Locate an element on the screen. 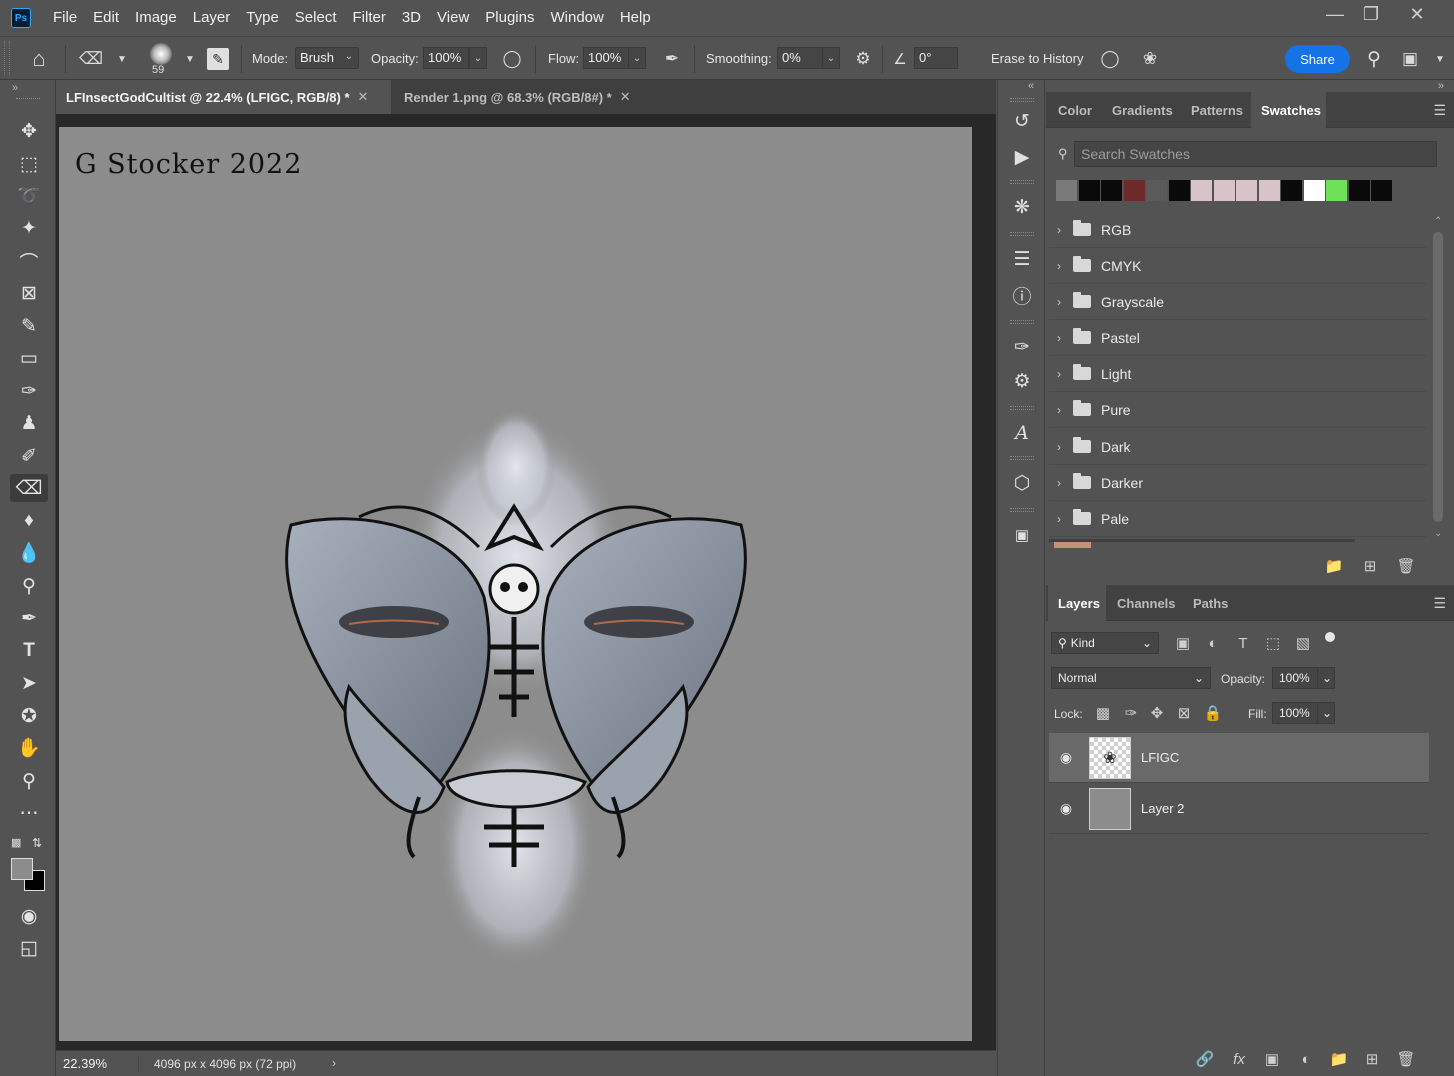 Image resolution: width=1454 pixels, height=1076 pixels. swatch-group-pastel: › Pastel is located at coordinates (1237, 338).